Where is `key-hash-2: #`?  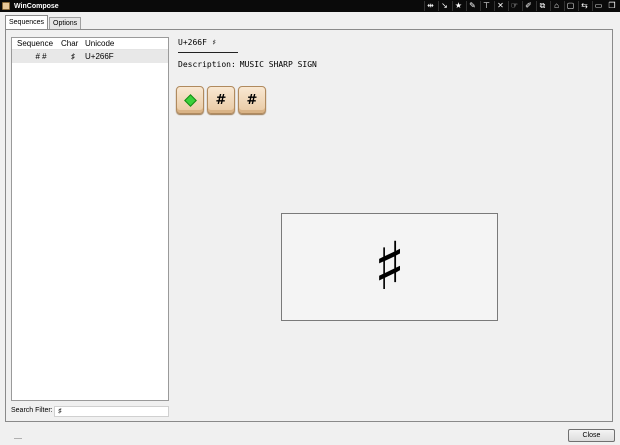
key-hash-2: # is located at coordinates (252, 100).